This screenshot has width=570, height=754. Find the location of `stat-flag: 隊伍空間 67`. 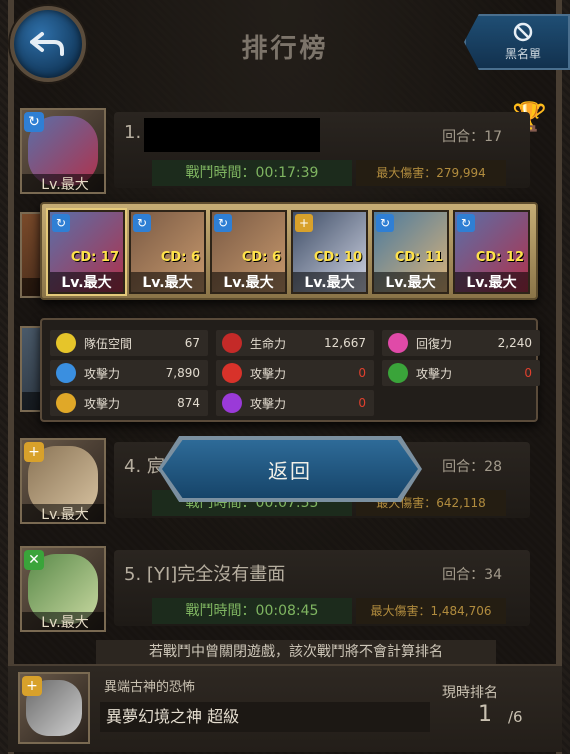

stat-flag: 隊伍空間 67 is located at coordinates (129, 343).